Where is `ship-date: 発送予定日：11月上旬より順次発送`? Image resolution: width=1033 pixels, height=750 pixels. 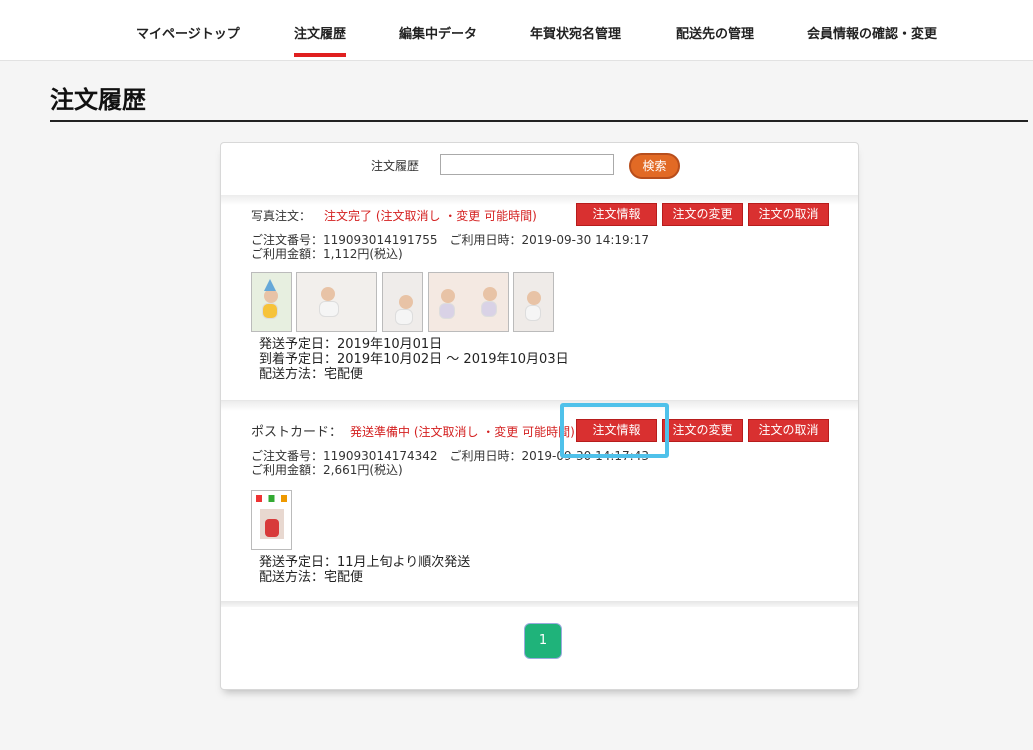 ship-date: 発送予定日：11月上旬より順次発送 is located at coordinates (365, 562).